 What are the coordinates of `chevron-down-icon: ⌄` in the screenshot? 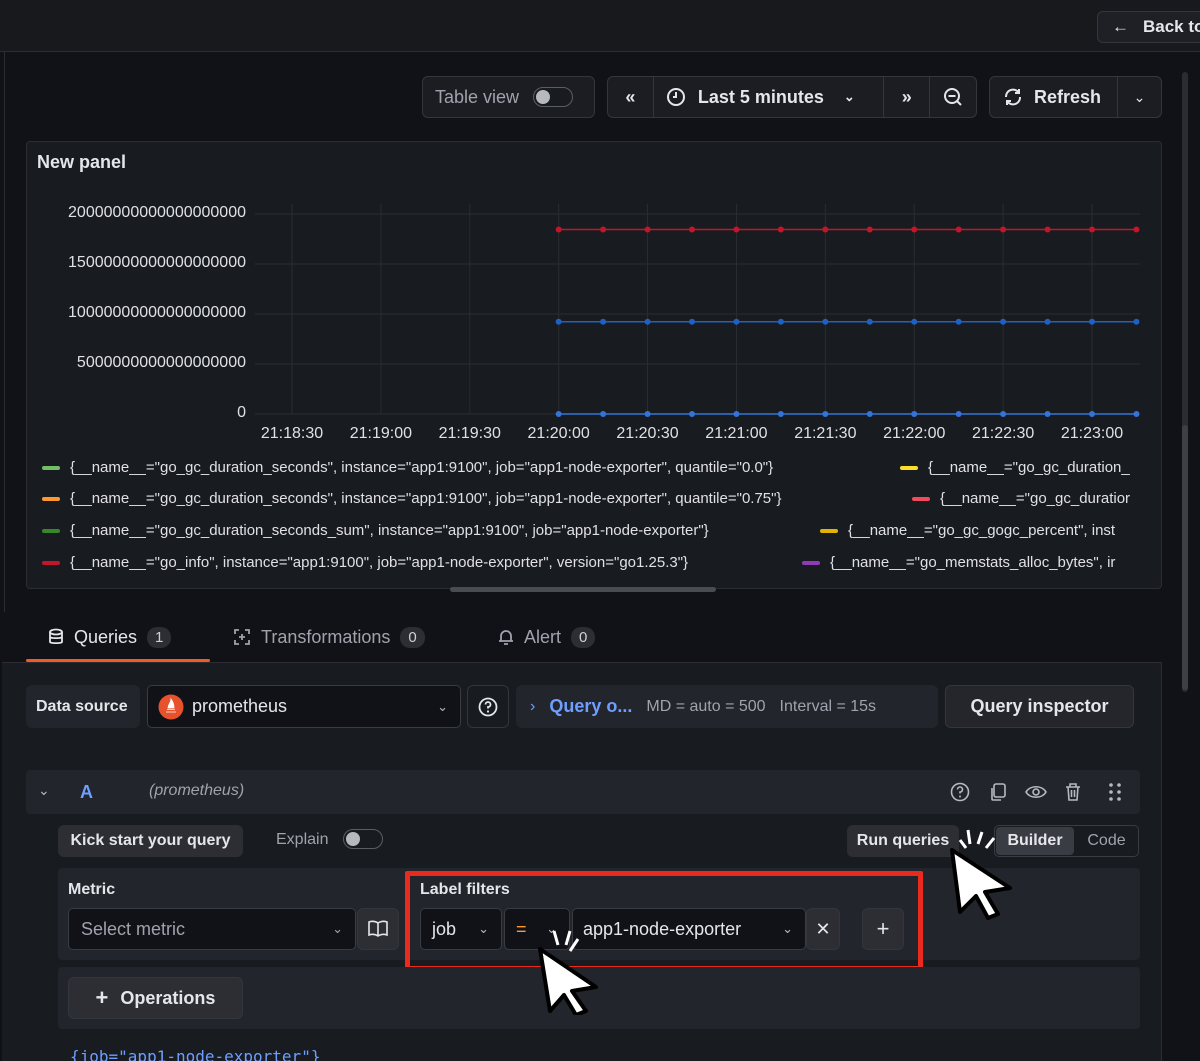 It's located at (337, 928).